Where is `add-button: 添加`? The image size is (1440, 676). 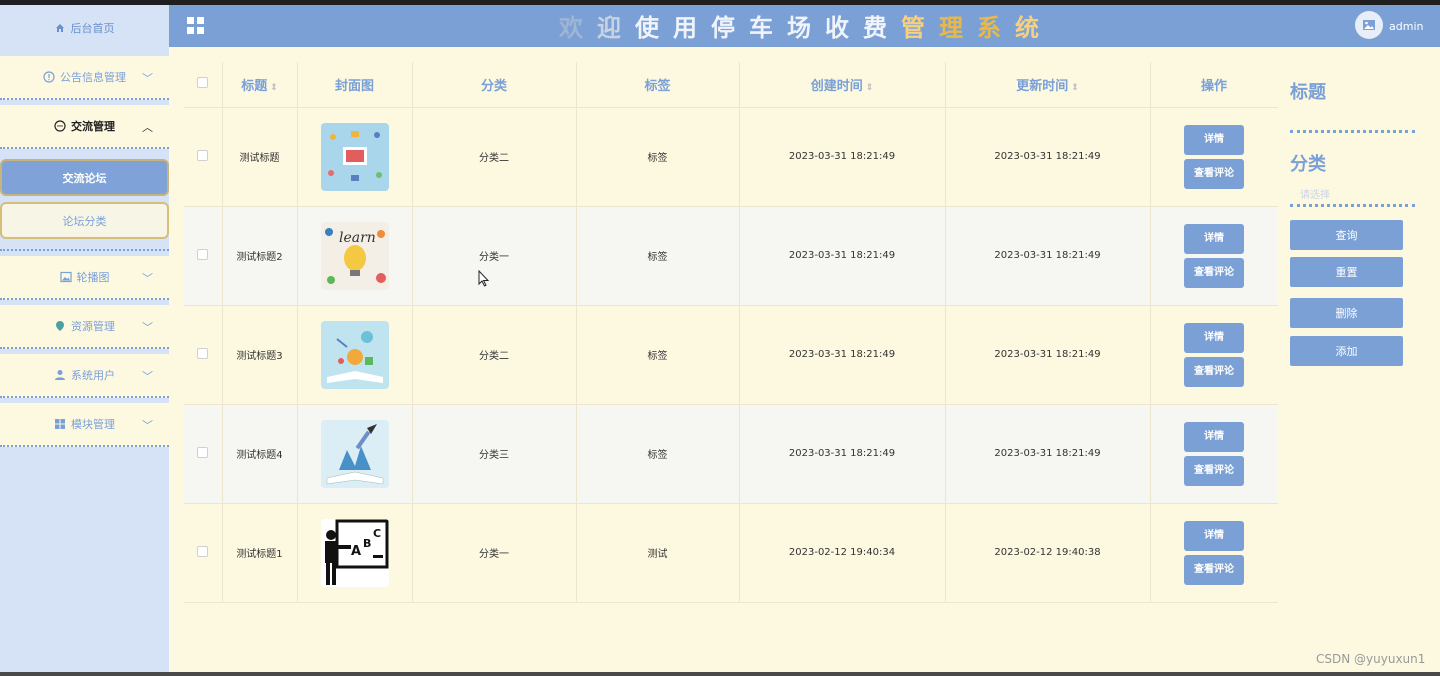 add-button: 添加 is located at coordinates (1346, 351).